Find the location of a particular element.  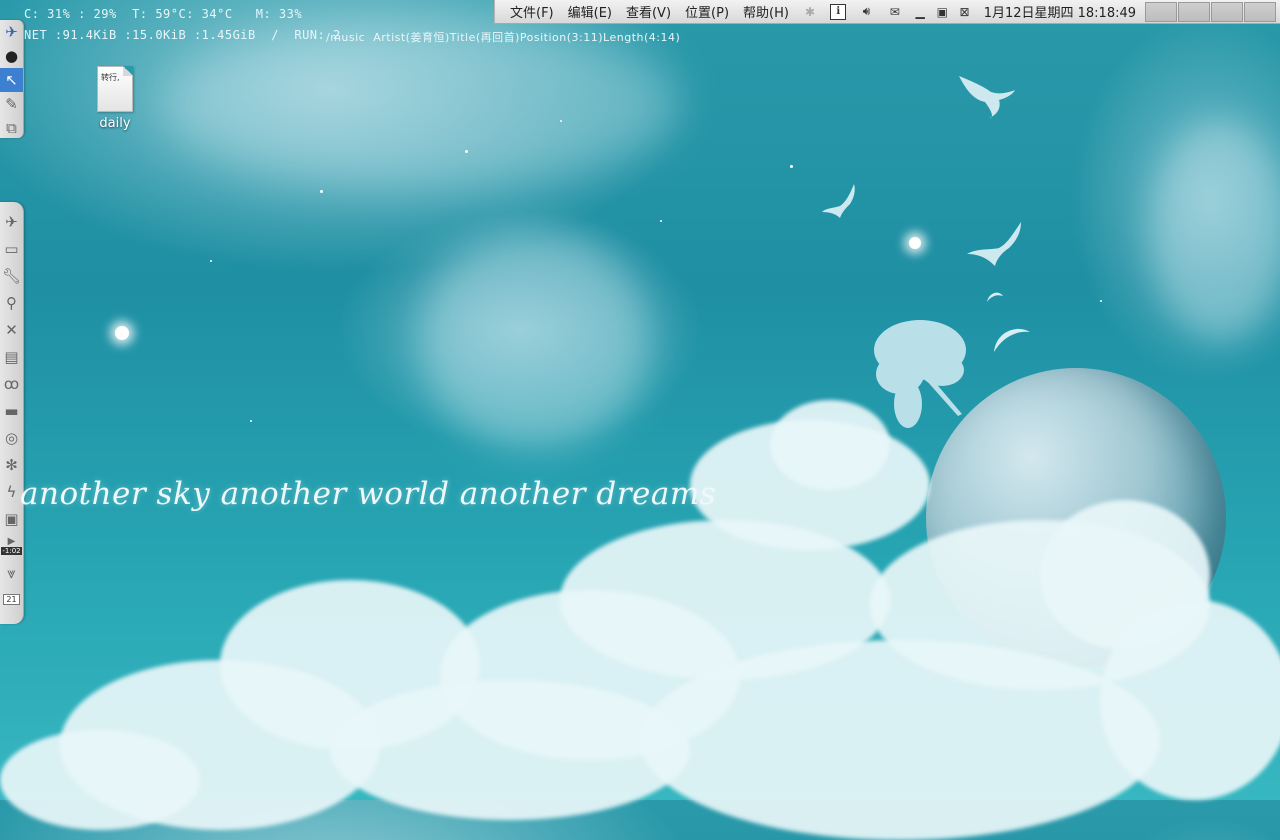

play-icon: ▶ is located at coordinates (11, 541).